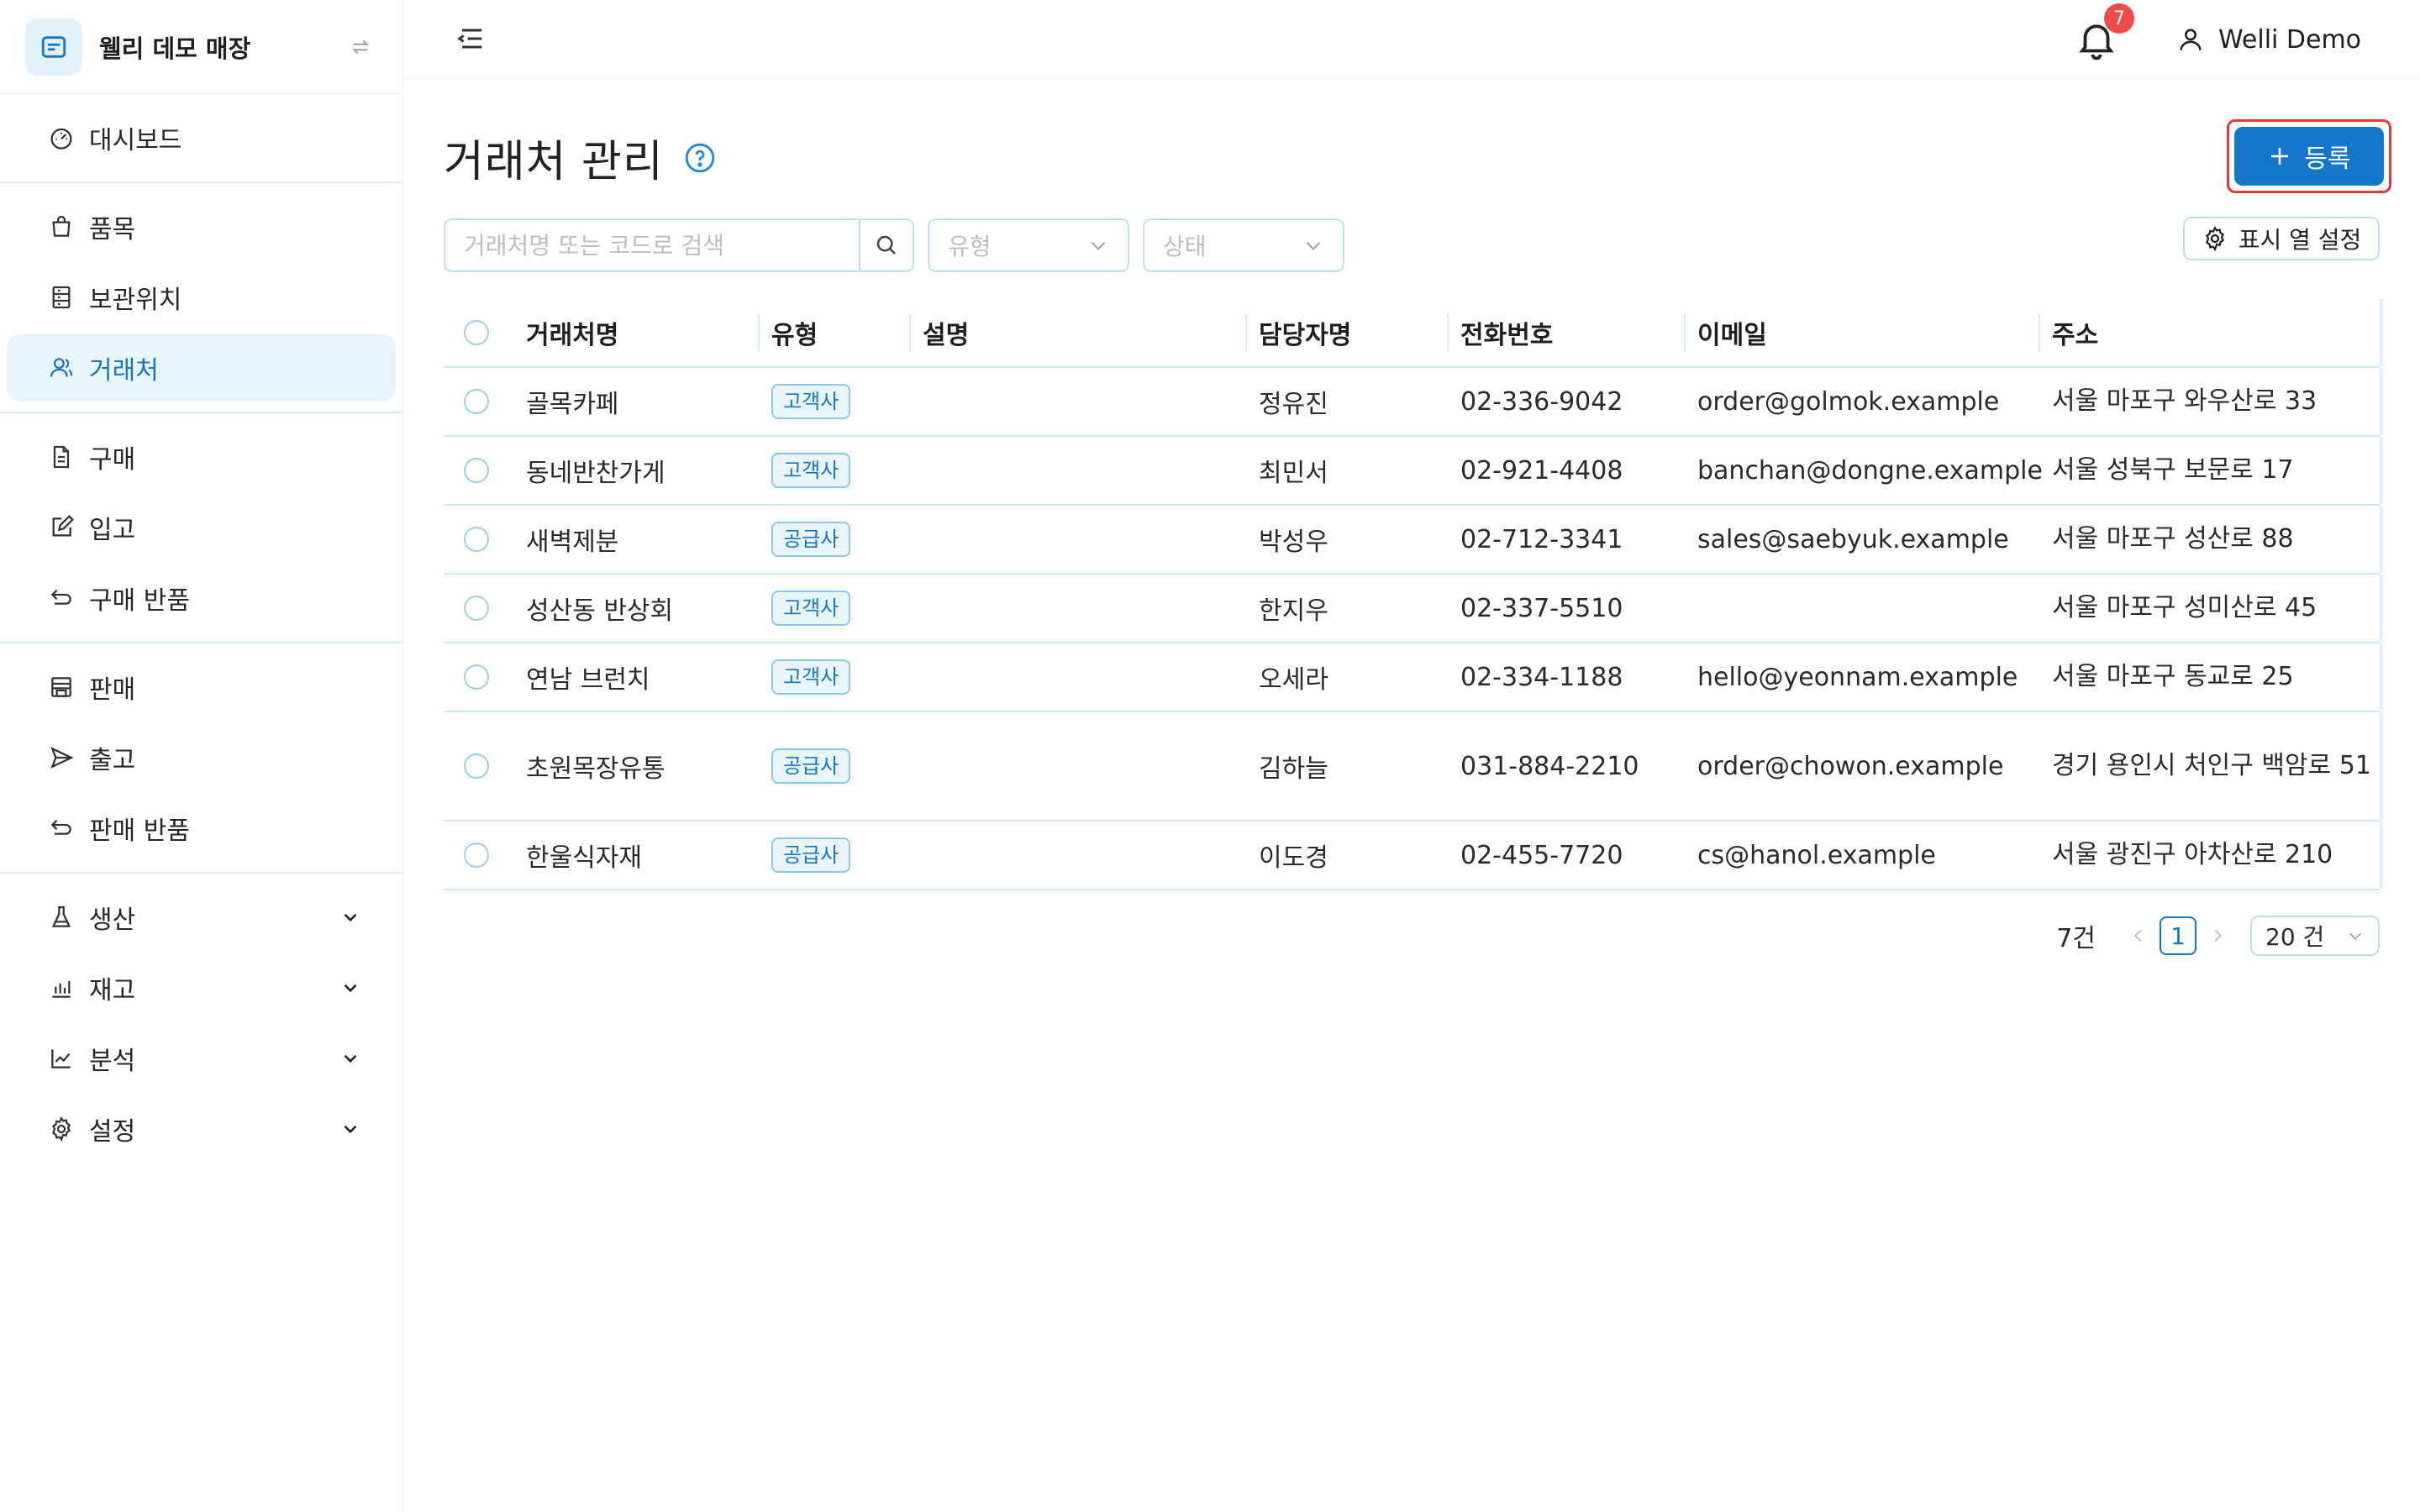  Describe the element at coordinates (572, 542) in the screenshot. I see `partner-name: 새벽제분` at that location.